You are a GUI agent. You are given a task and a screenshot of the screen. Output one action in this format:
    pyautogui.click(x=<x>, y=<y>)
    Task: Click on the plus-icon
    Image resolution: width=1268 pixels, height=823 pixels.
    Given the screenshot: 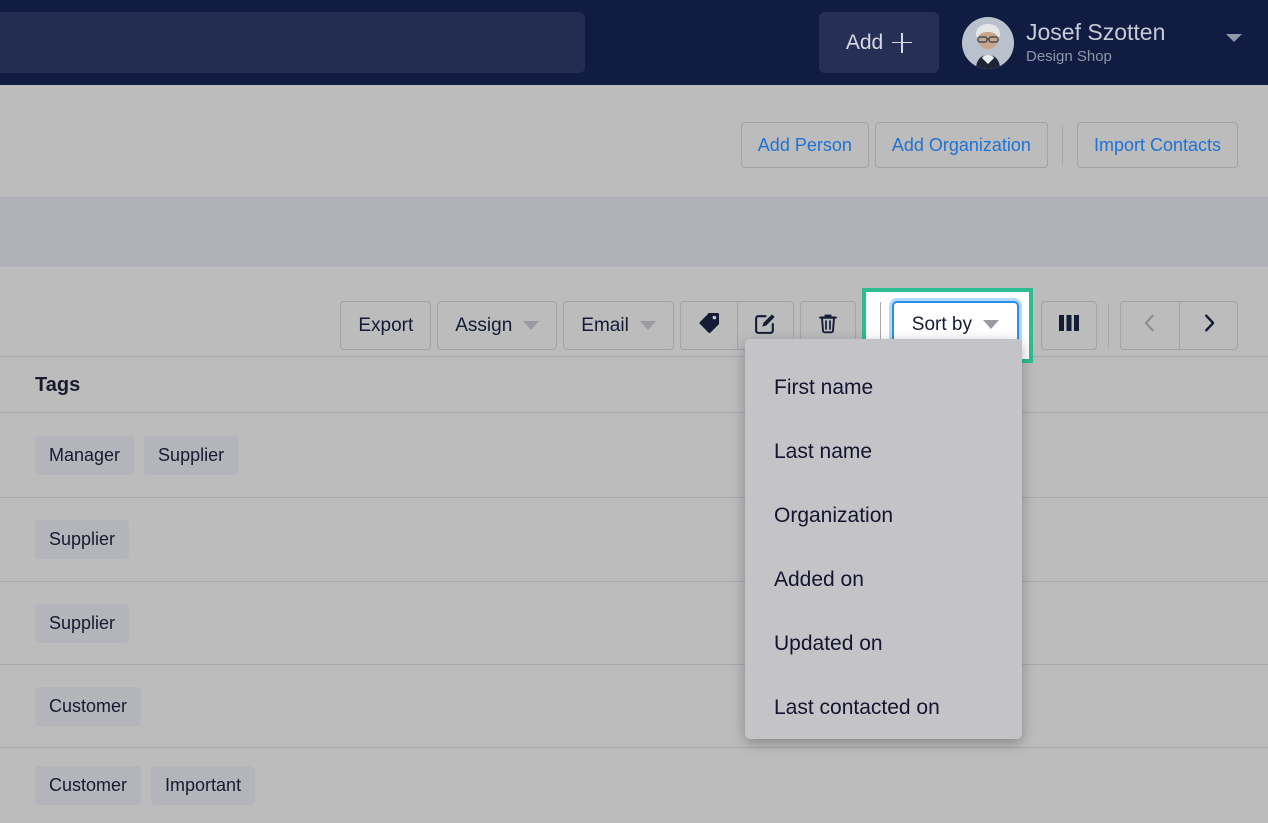 What is the action you would take?
    pyautogui.click(x=902, y=42)
    